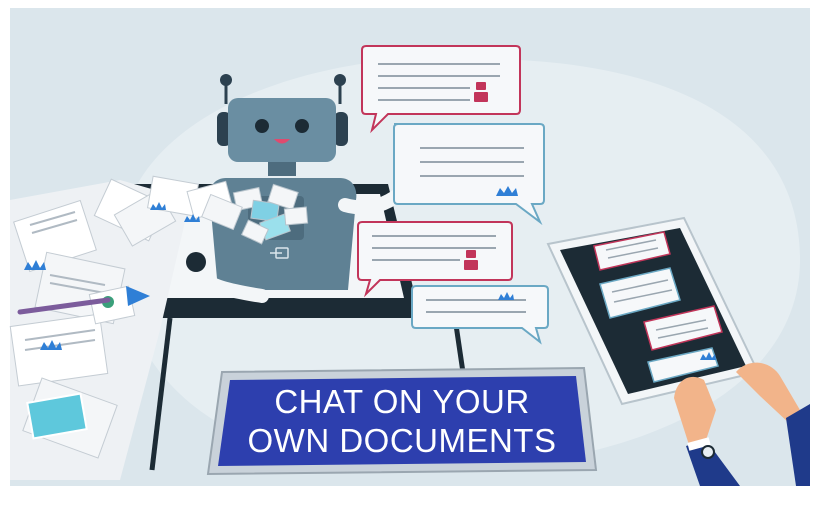 This screenshot has height=507, width=817. Describe the element at coordinates (302, 126) in the screenshot. I see `robot-eye-right` at that location.